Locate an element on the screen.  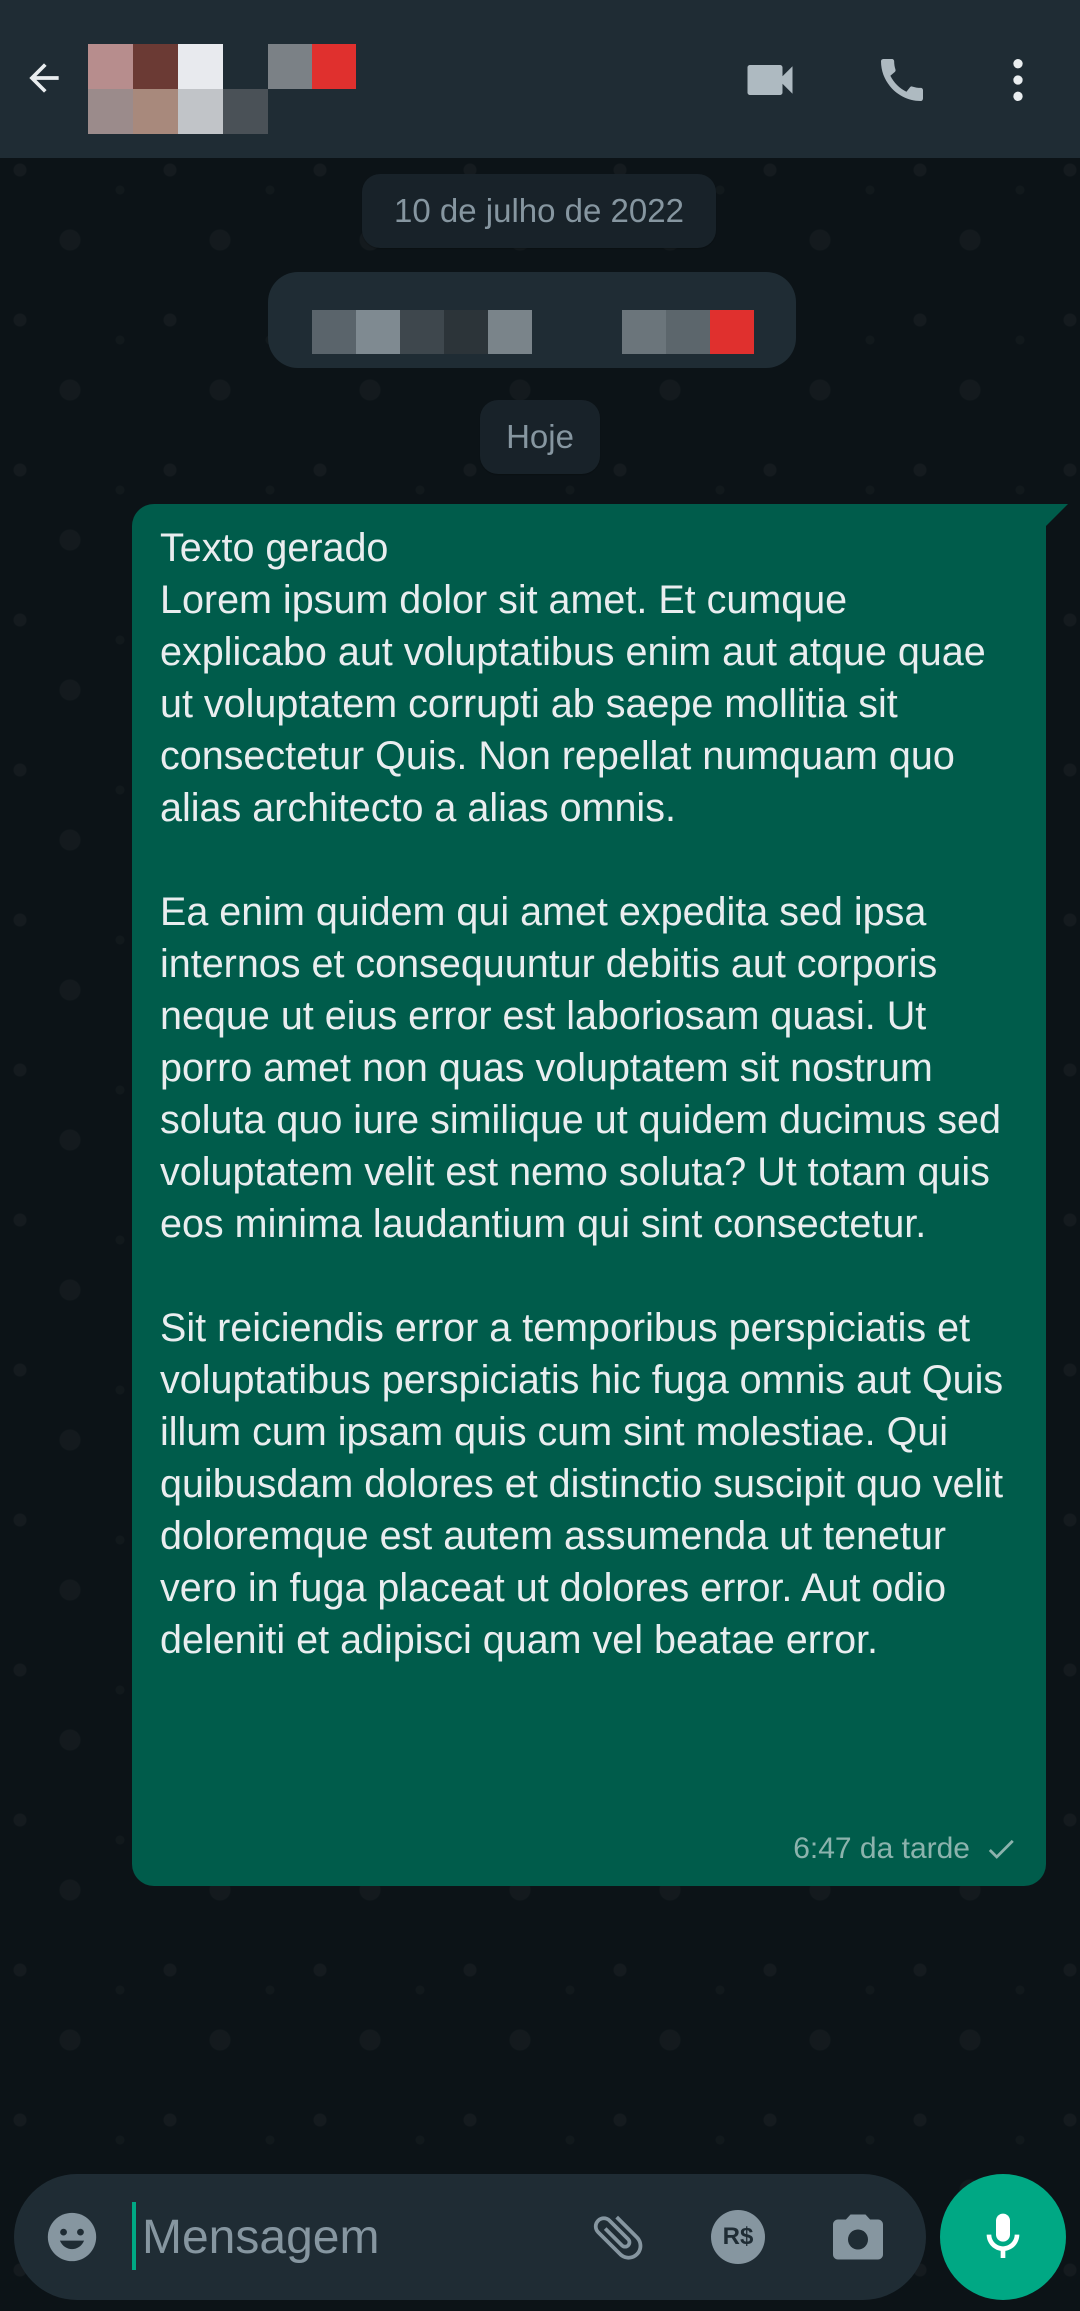
mic-icon is located at coordinates (1003, 2235).